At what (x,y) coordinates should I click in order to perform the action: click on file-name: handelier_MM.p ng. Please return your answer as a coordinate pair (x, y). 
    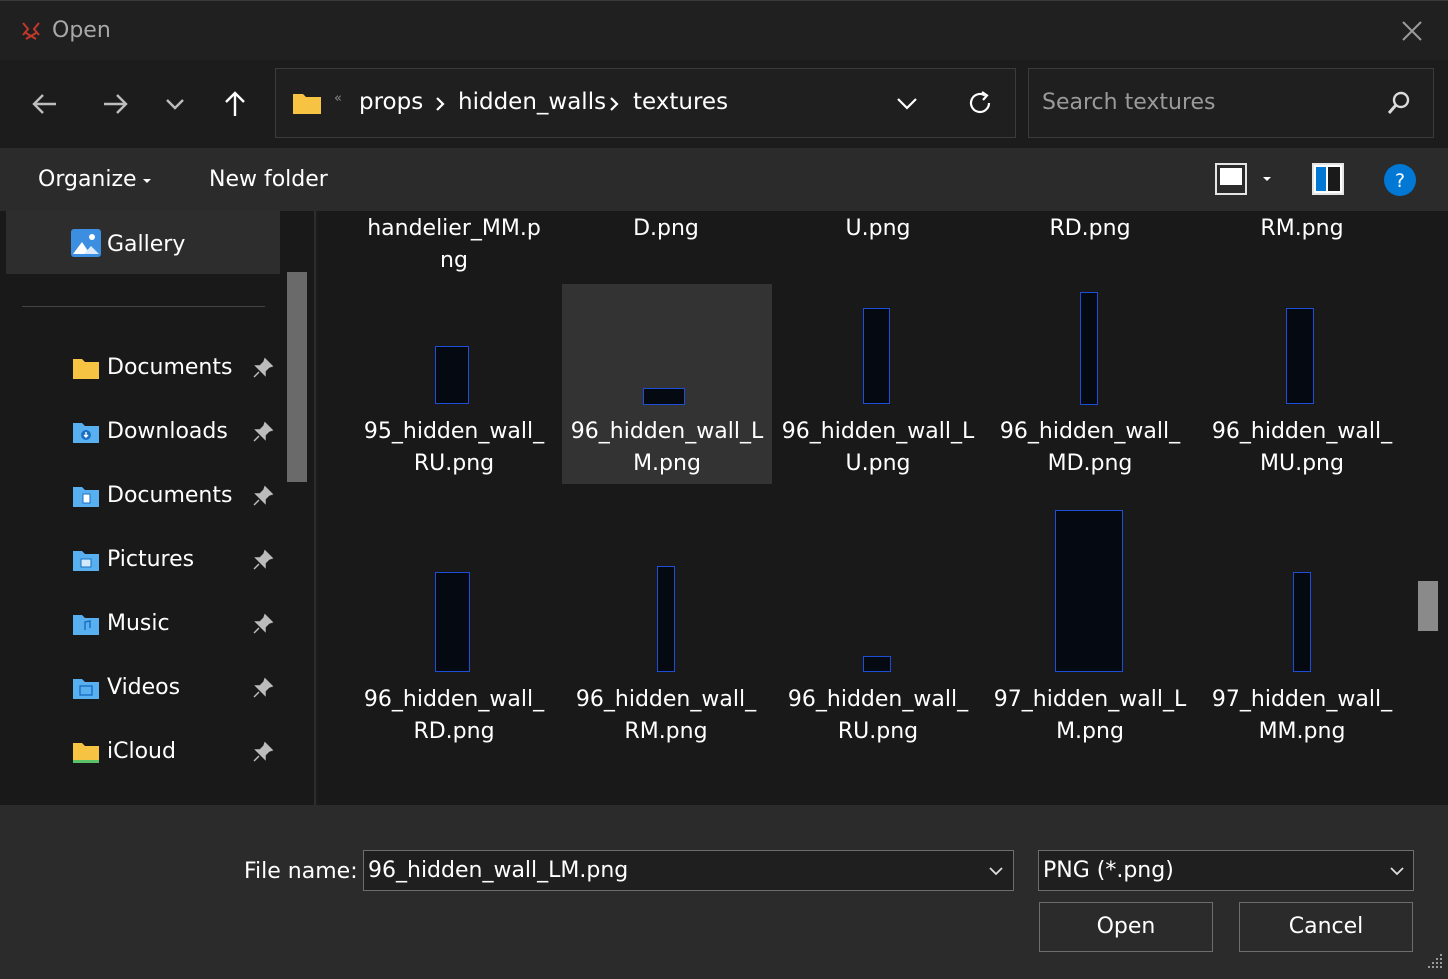
    Looking at the image, I should click on (454, 244).